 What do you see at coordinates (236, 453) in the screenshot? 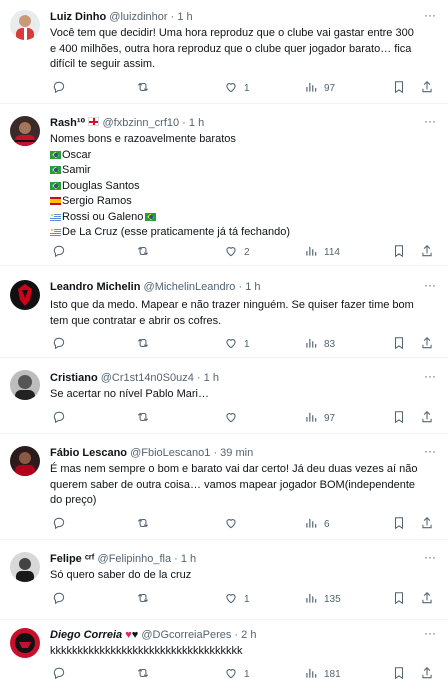
I see `timestamp: 39 min` at bounding box center [236, 453].